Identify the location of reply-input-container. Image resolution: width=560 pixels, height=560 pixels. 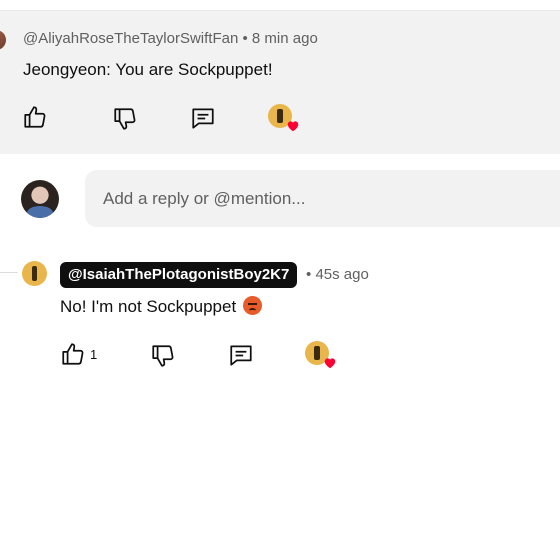
(322, 198).